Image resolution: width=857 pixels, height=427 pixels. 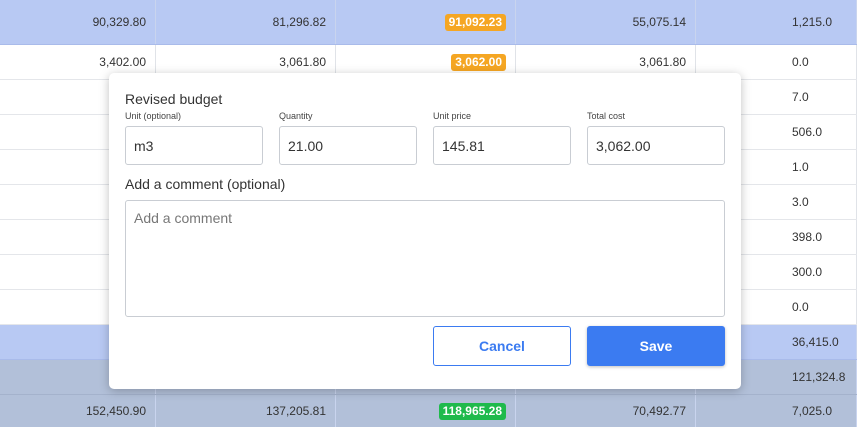 What do you see at coordinates (472, 411) in the screenshot?
I see `revised-budget-badge: 118,965.28` at bounding box center [472, 411].